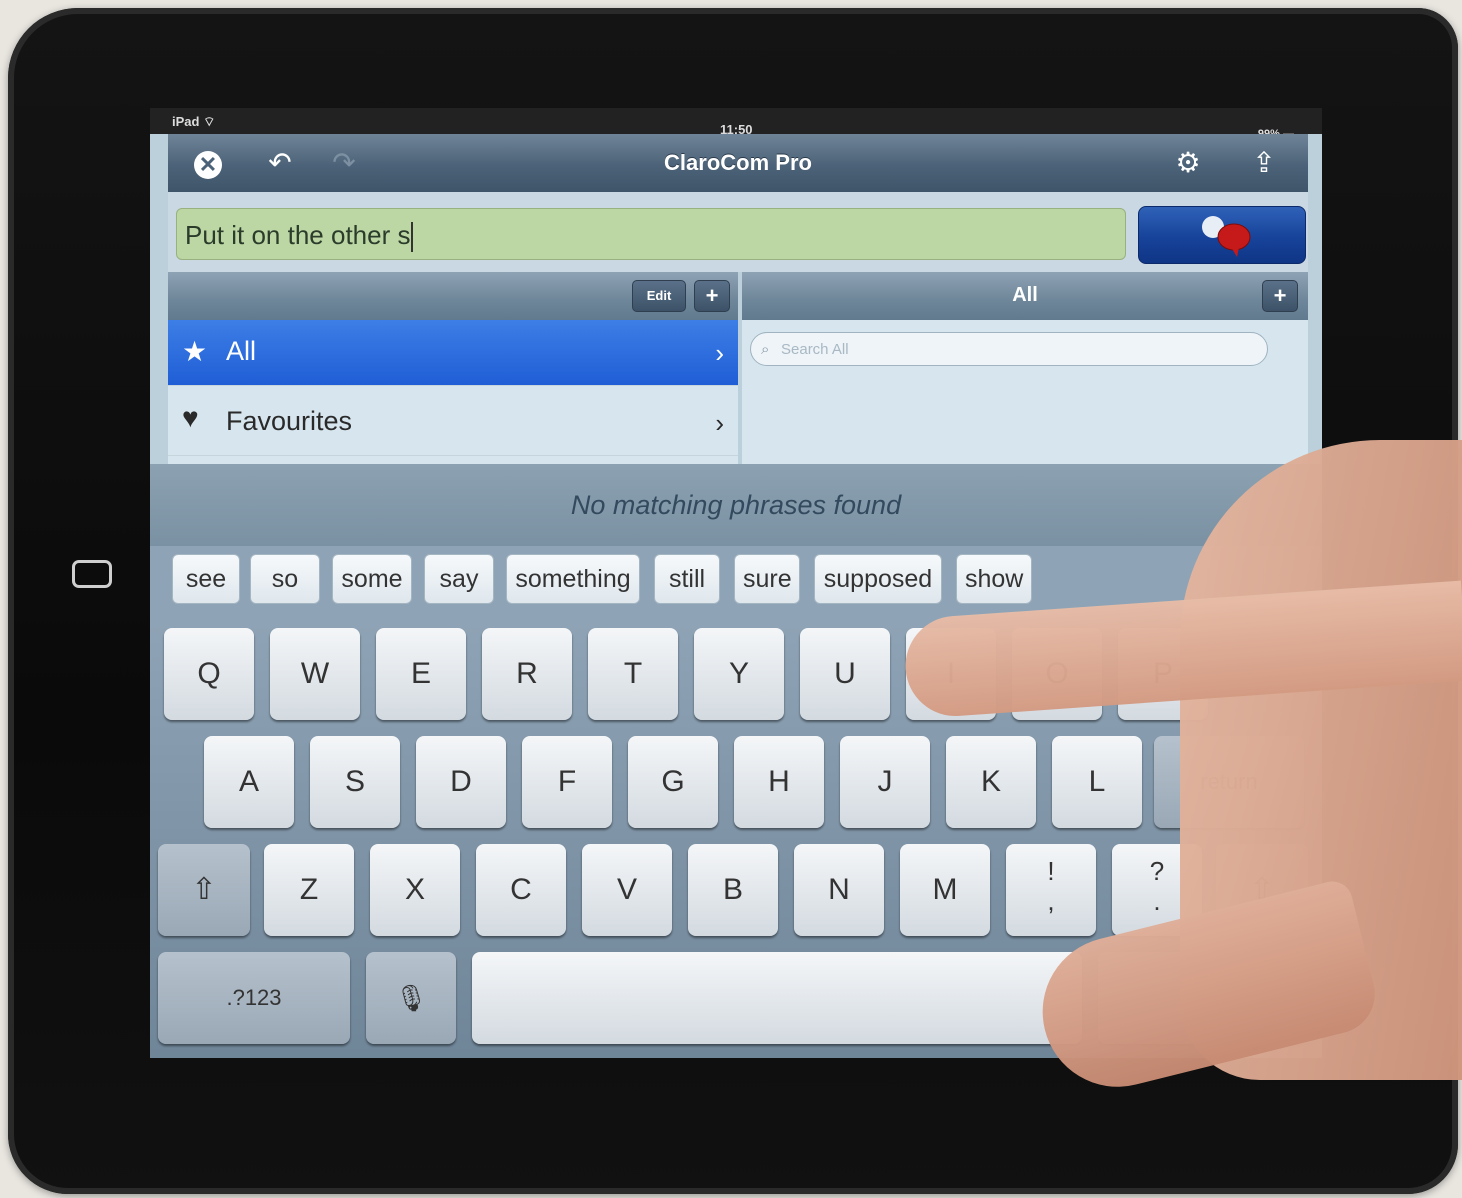  Describe the element at coordinates (567, 782) in the screenshot. I see `key-f: F` at that location.